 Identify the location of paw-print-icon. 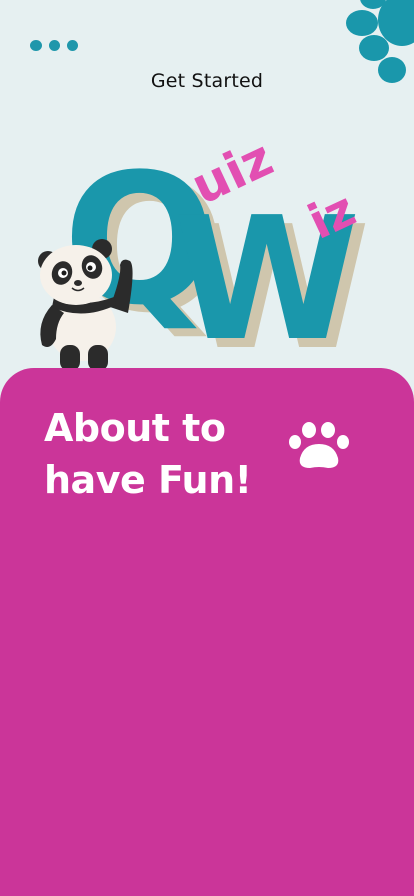
(319, 445).